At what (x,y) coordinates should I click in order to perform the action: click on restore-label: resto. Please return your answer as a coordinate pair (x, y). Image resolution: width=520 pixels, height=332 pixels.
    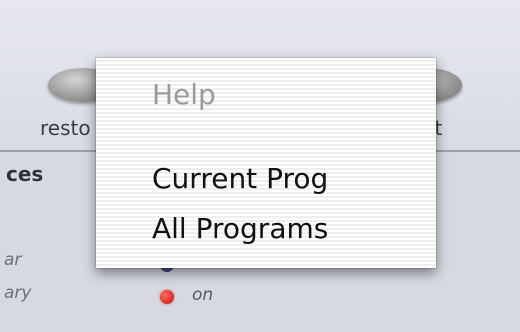
    Looking at the image, I should click on (65, 128).